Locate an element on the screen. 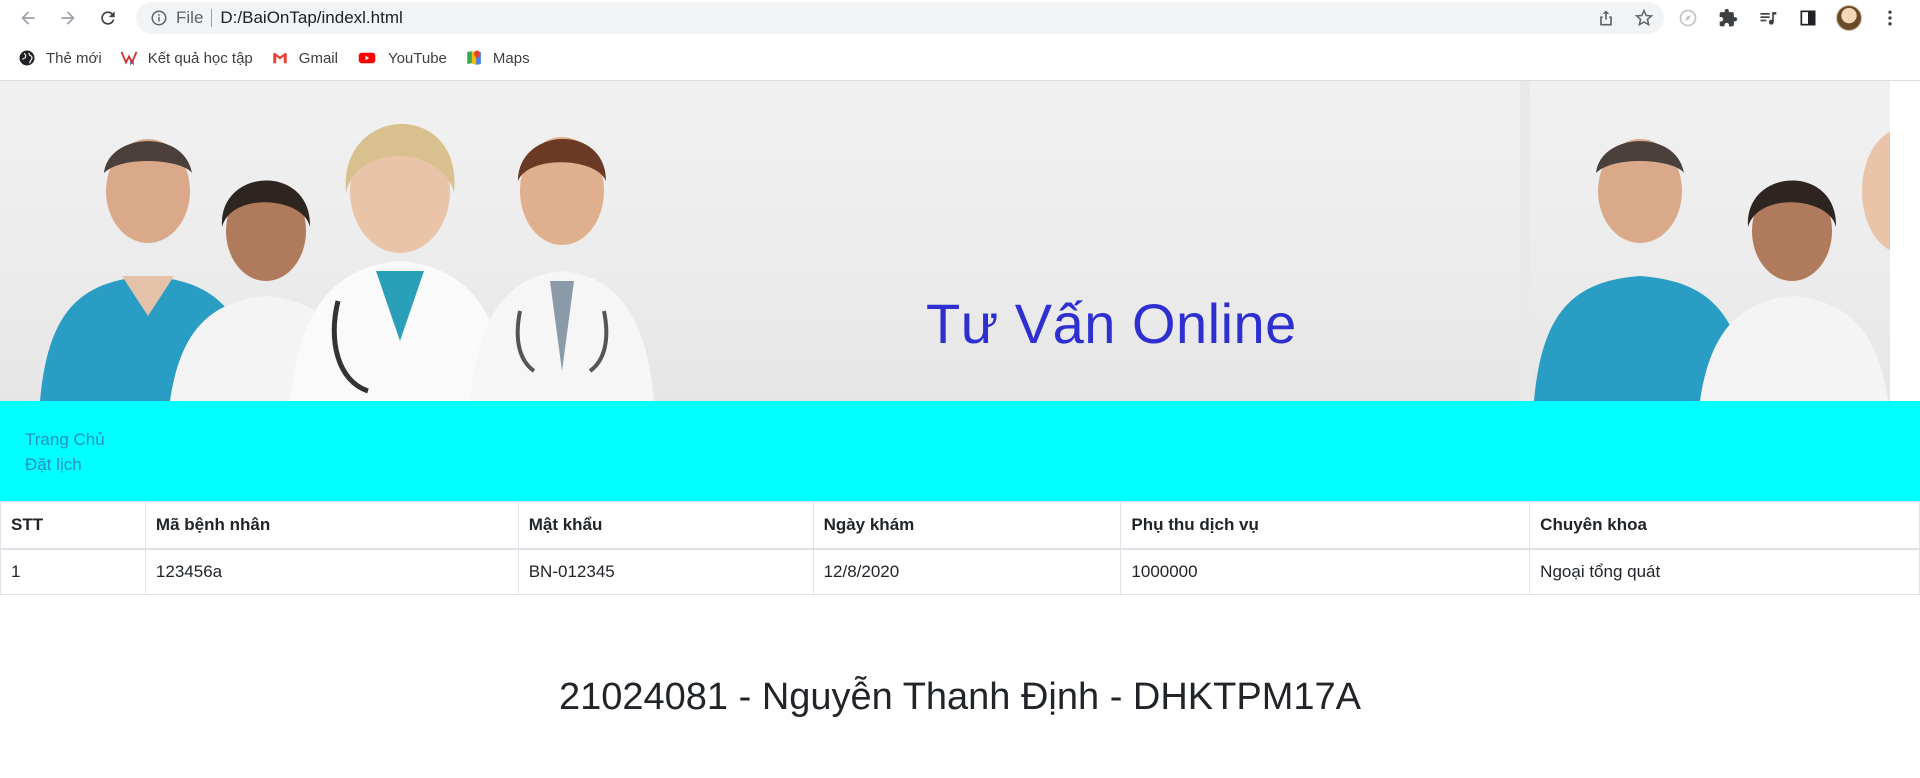  address-bar: File D:/BaiOnTap/indexl.html is located at coordinates (900, 18).